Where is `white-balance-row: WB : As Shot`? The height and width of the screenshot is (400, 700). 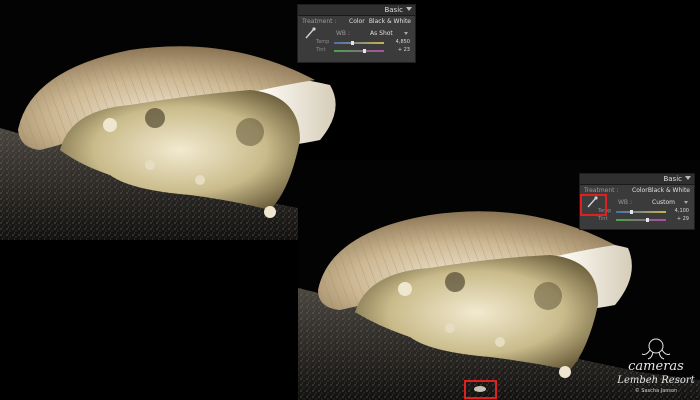 white-balance-row: WB : As Shot is located at coordinates (356, 33).